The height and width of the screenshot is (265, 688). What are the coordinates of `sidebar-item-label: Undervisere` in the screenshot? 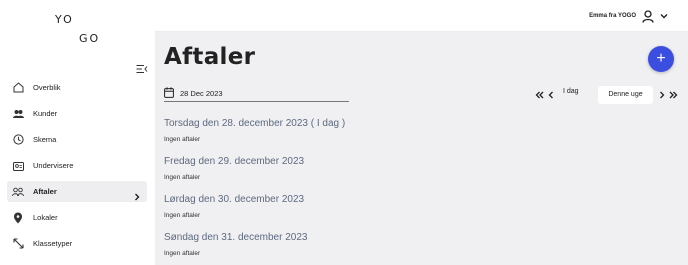 It's located at (53, 165).